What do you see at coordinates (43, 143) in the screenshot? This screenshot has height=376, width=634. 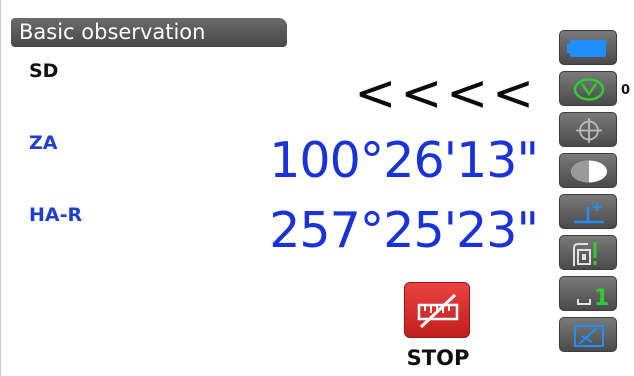 I see `za-label: ZA` at bounding box center [43, 143].